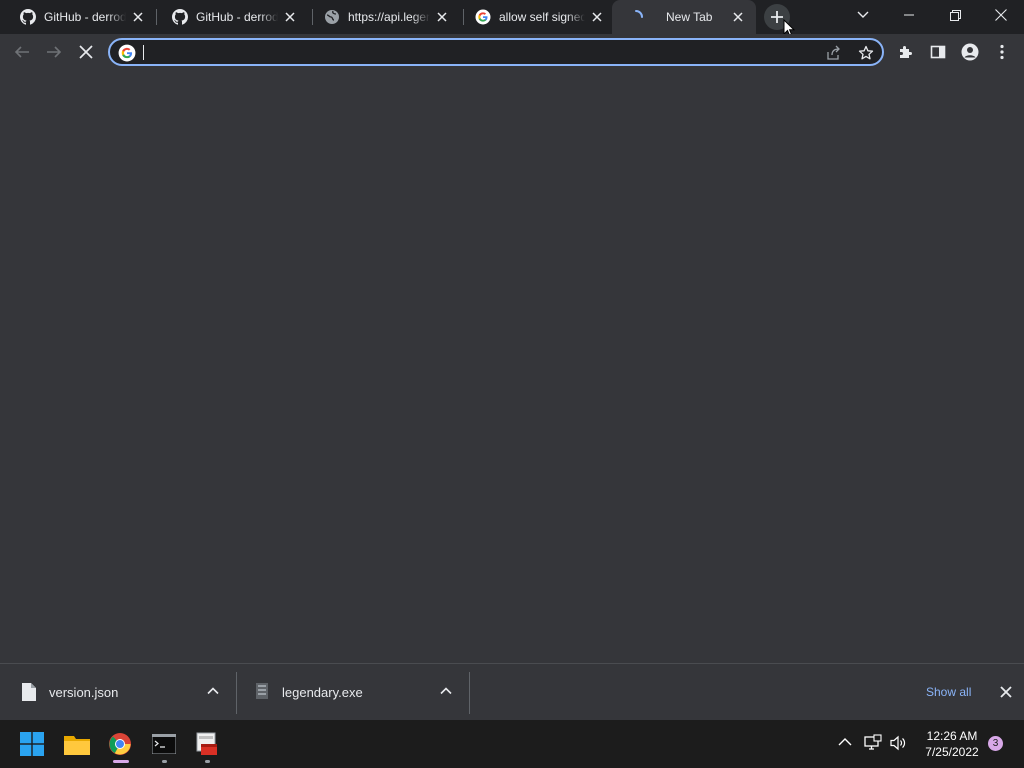  I want to click on close-window-button, so click(1001, 15).